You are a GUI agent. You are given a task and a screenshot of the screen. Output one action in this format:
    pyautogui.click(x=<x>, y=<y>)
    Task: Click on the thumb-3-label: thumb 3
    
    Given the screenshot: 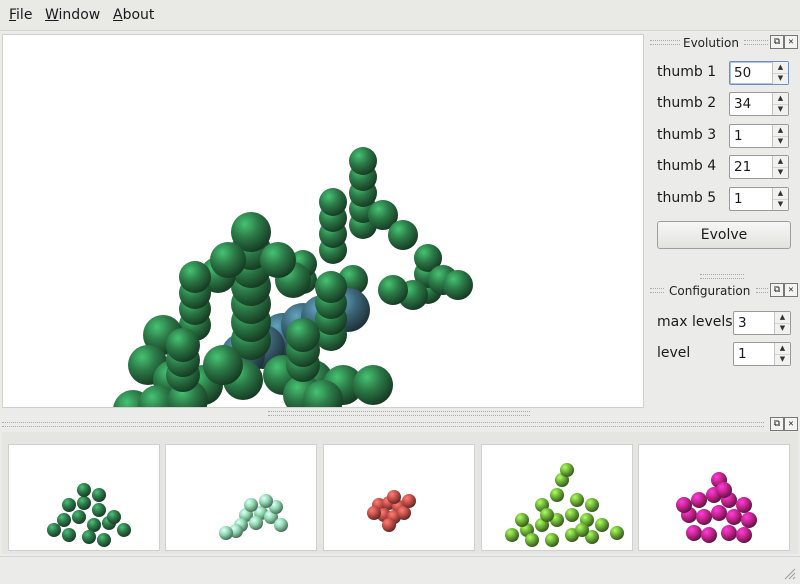 What is the action you would take?
    pyautogui.click(x=687, y=135)
    